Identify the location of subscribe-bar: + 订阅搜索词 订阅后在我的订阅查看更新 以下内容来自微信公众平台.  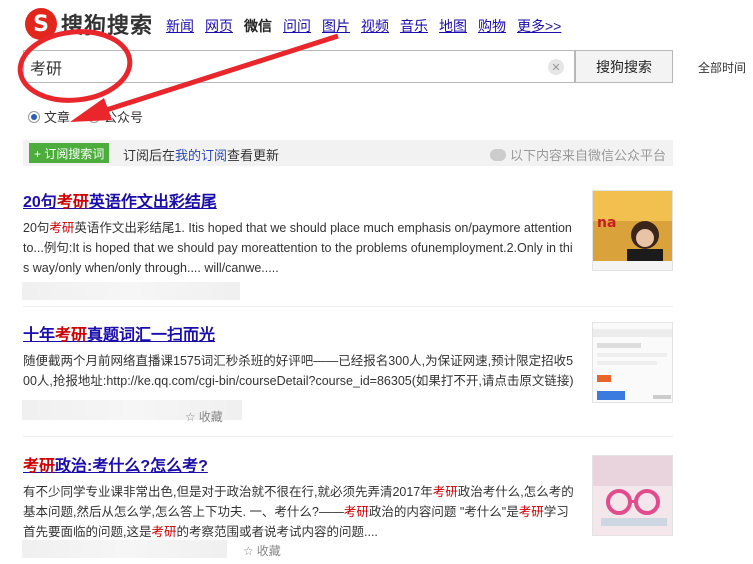
(348, 153).